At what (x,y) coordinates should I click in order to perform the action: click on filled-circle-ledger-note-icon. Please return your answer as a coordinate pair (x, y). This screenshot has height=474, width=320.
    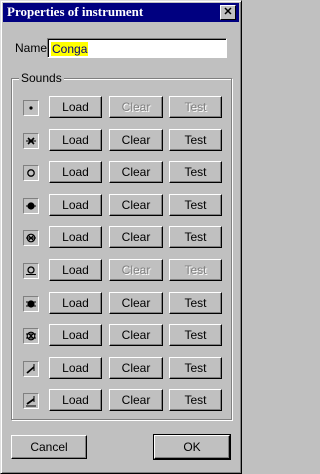
    Looking at the image, I should click on (31, 303).